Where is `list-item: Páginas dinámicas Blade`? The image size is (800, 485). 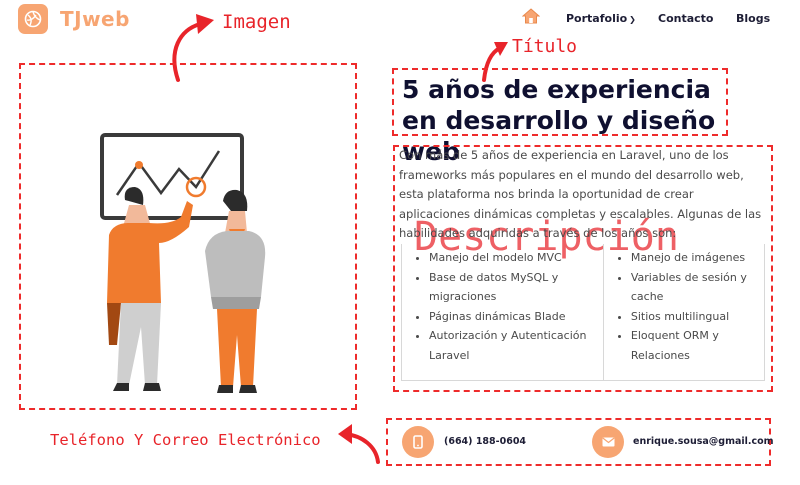 list-item: Páginas dinámicas Blade is located at coordinates (516, 317).